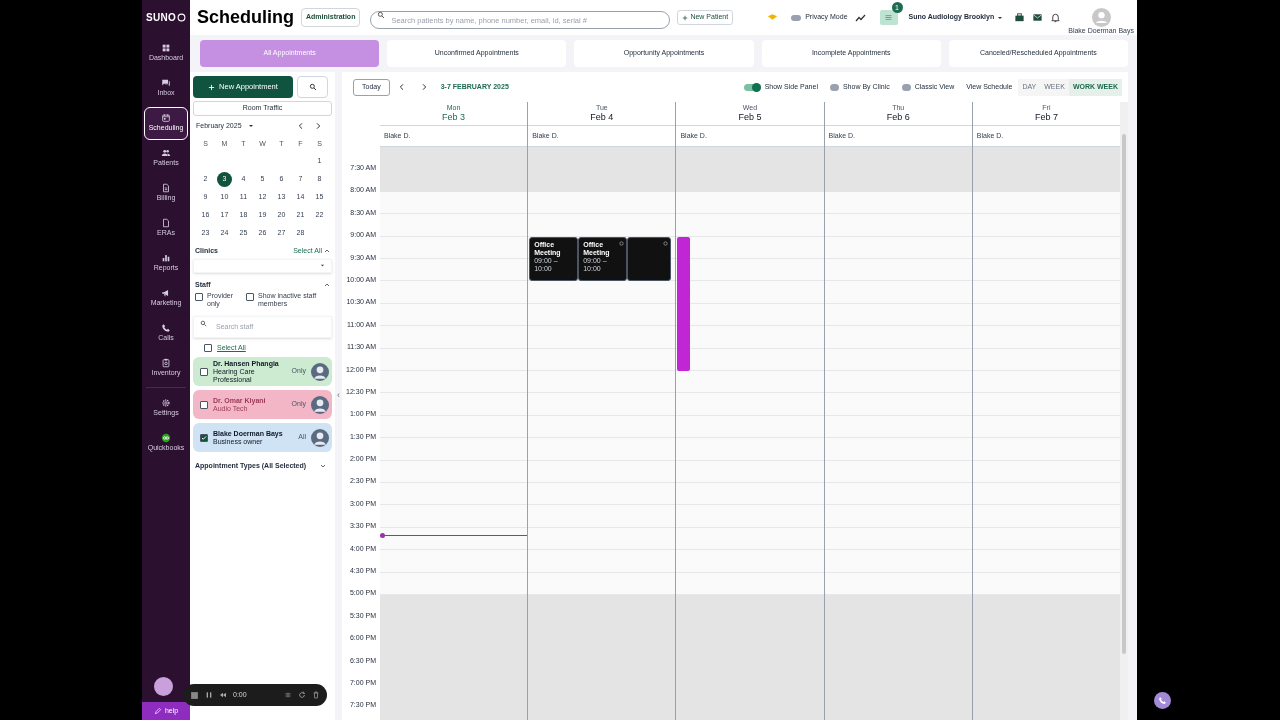 This screenshot has height=720, width=1280. What do you see at coordinates (796, 17) in the screenshot?
I see `privacy-toggle` at bounding box center [796, 17].